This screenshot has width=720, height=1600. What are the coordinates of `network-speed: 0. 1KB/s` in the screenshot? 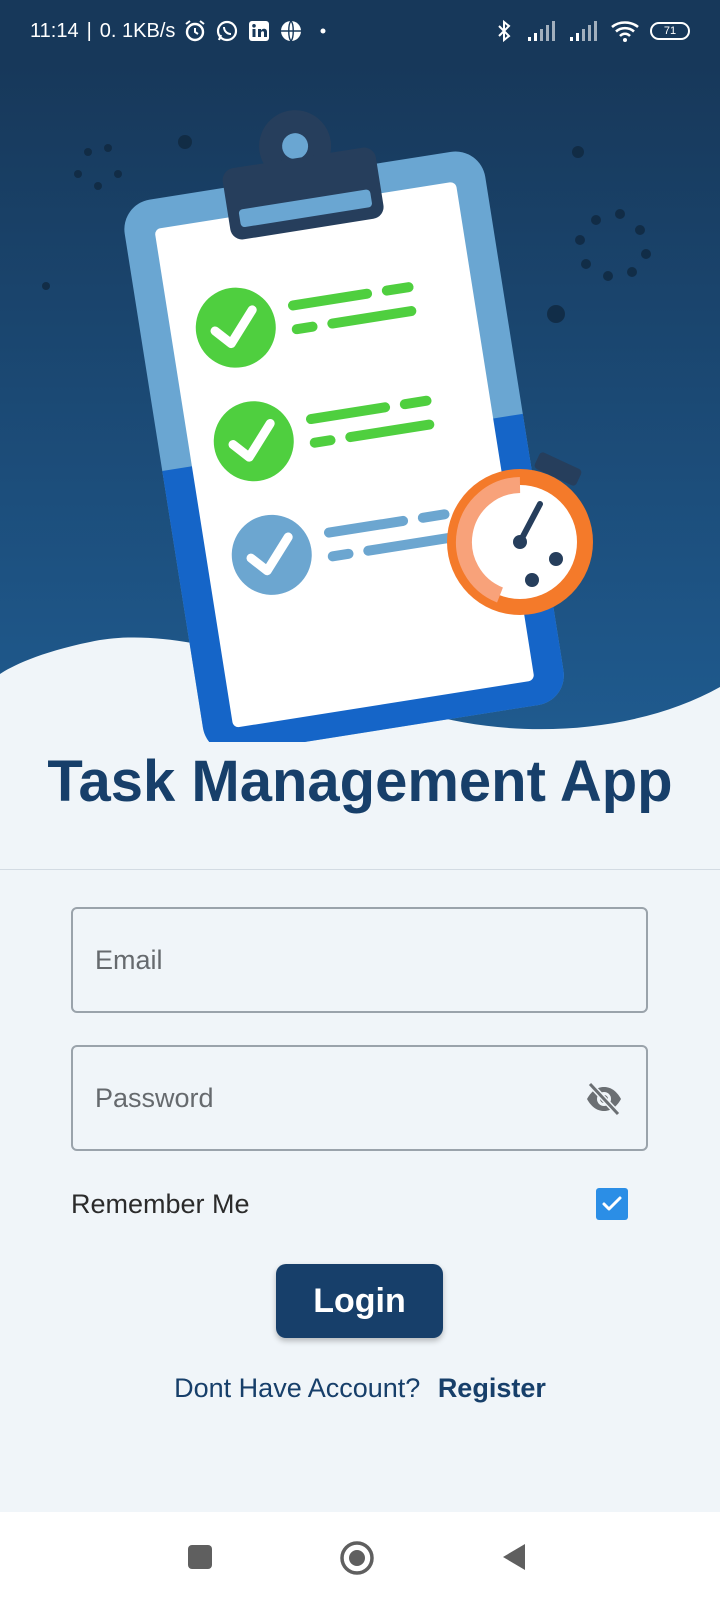 It's located at (137, 30).